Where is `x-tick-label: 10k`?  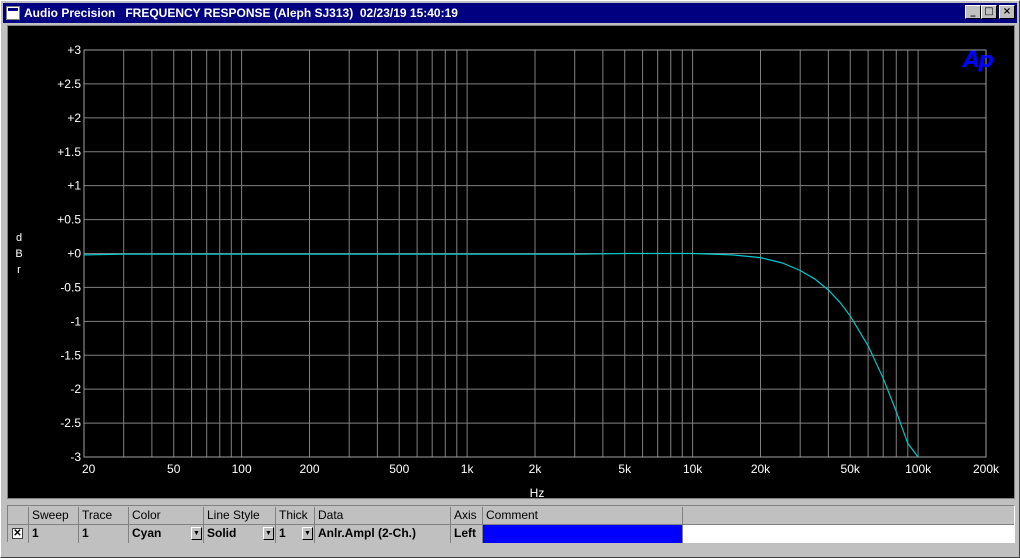
x-tick-label: 10k is located at coordinates (693, 469).